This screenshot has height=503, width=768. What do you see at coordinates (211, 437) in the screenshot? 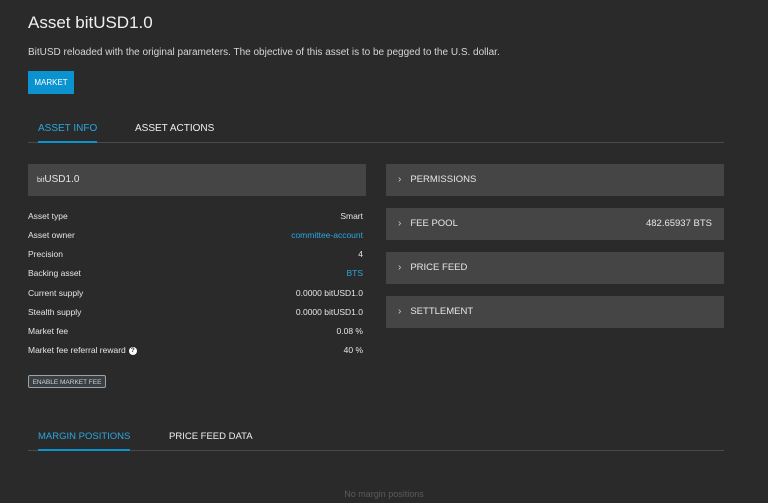
I see `tab-price-feed-data: PRICE FEED DATA` at bounding box center [211, 437].